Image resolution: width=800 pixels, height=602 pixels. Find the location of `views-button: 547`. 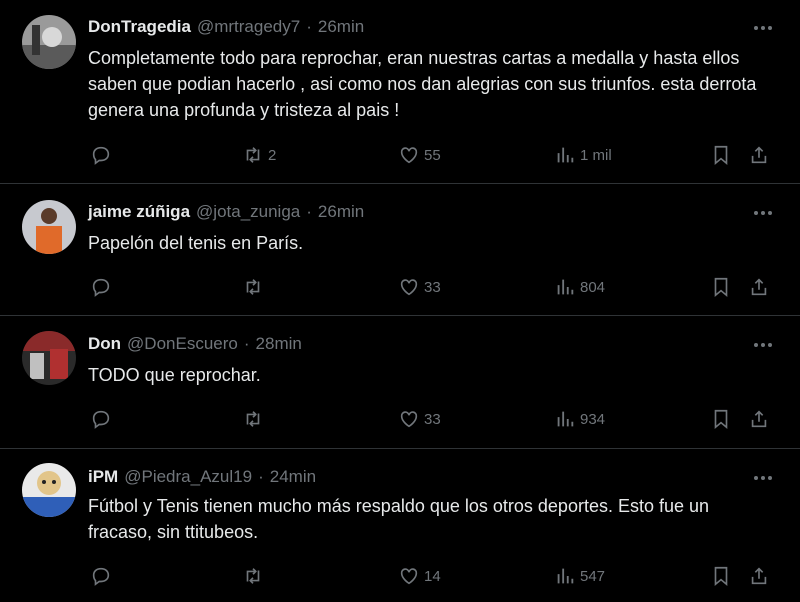

views-button: 547 is located at coordinates (579, 576).